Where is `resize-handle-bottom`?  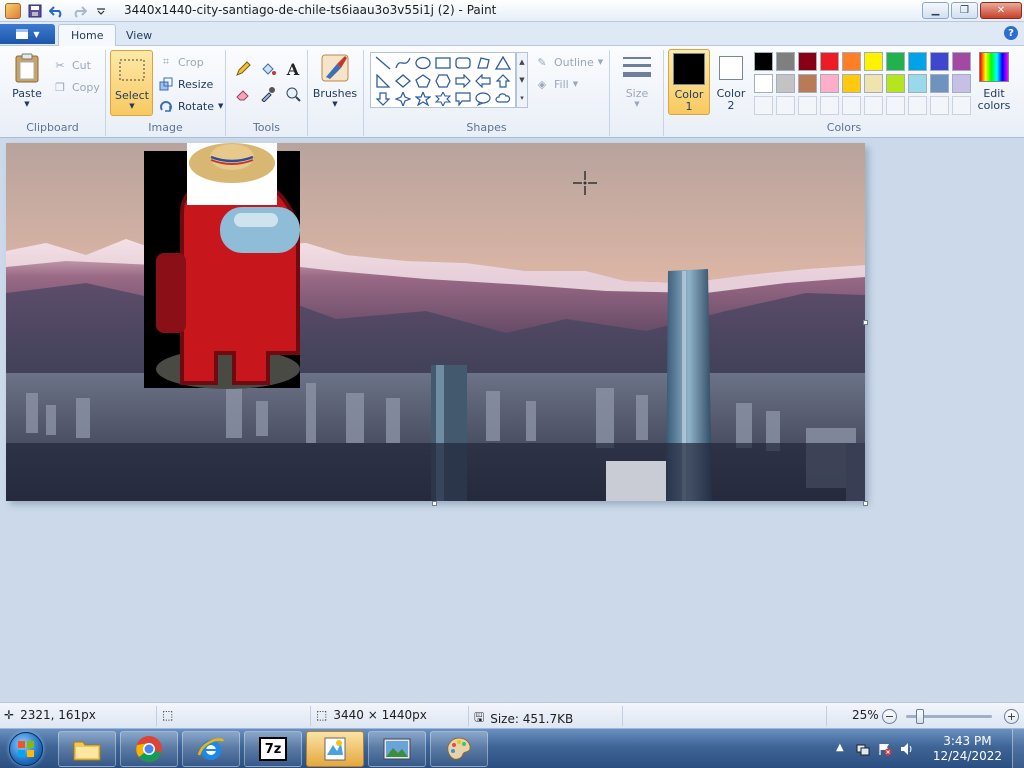
resize-handle-bottom is located at coordinates (434, 503).